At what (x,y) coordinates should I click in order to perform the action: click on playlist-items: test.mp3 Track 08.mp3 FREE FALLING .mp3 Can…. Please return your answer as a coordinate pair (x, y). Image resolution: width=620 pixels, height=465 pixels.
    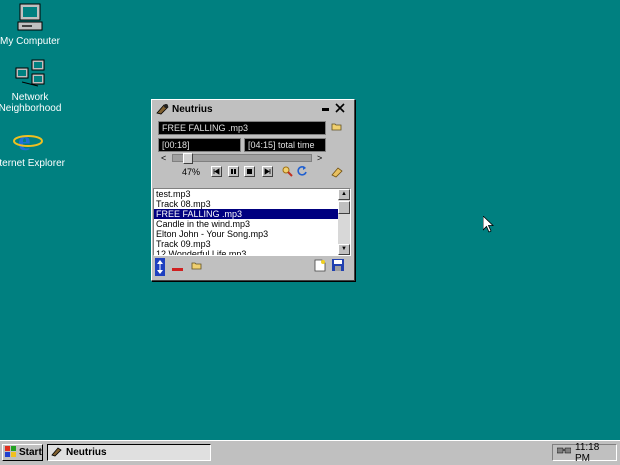
    Looking at the image, I should click on (252, 222).